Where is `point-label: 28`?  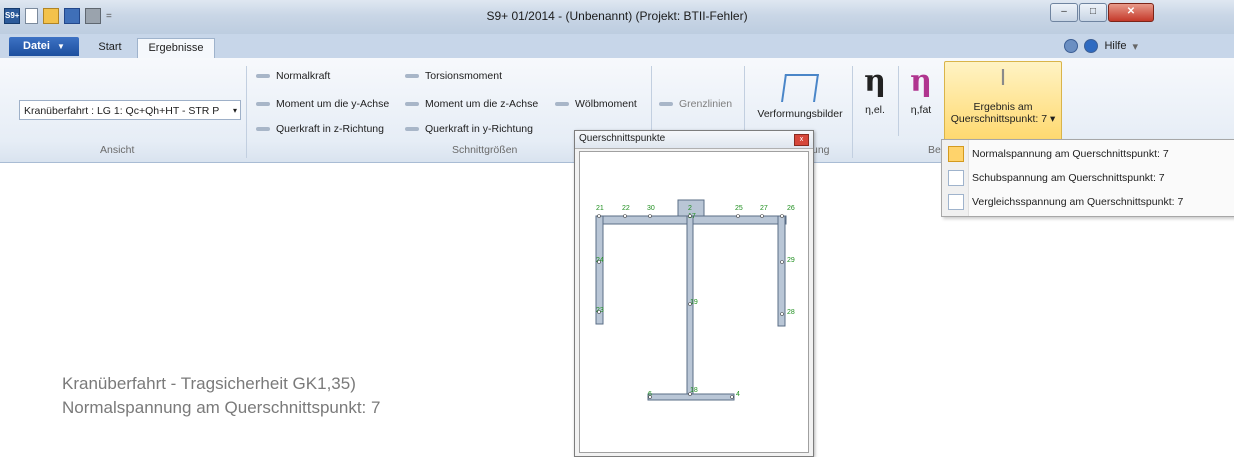 point-label: 28 is located at coordinates (791, 312).